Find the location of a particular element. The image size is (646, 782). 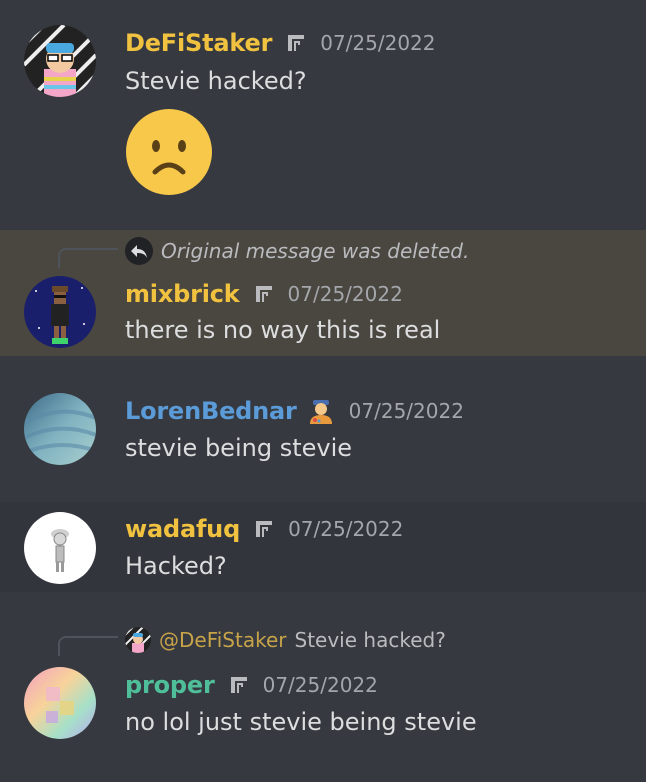

frowning-face-emoji is located at coordinates (169, 152).